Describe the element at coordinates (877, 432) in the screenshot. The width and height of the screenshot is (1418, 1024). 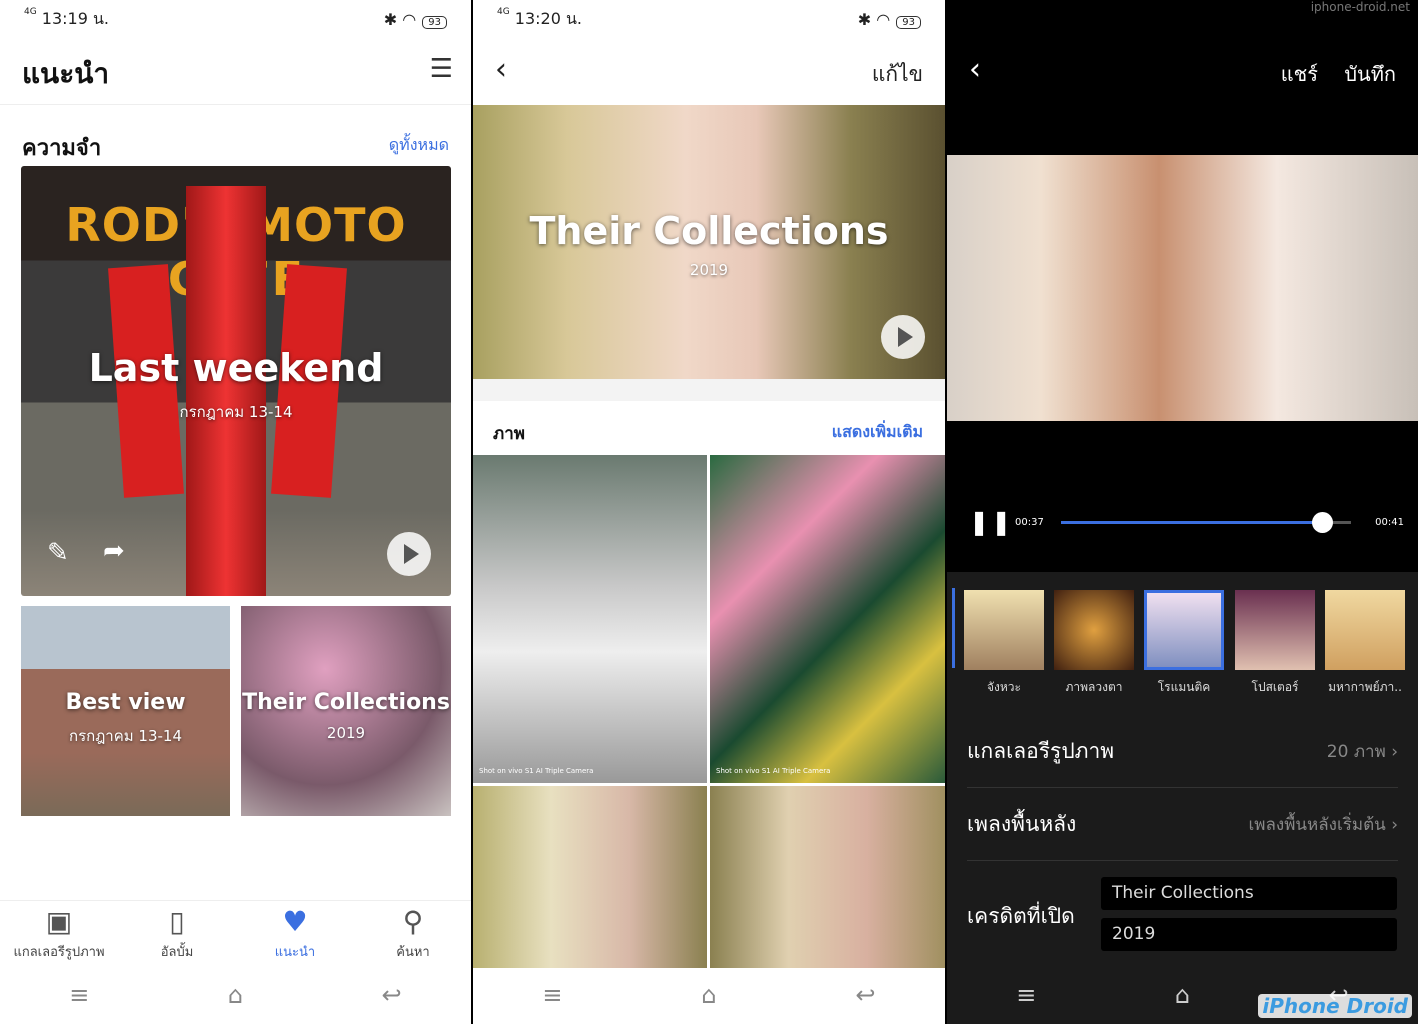
I see `show-more-link: แสดงเพิ่มเติม` at that location.